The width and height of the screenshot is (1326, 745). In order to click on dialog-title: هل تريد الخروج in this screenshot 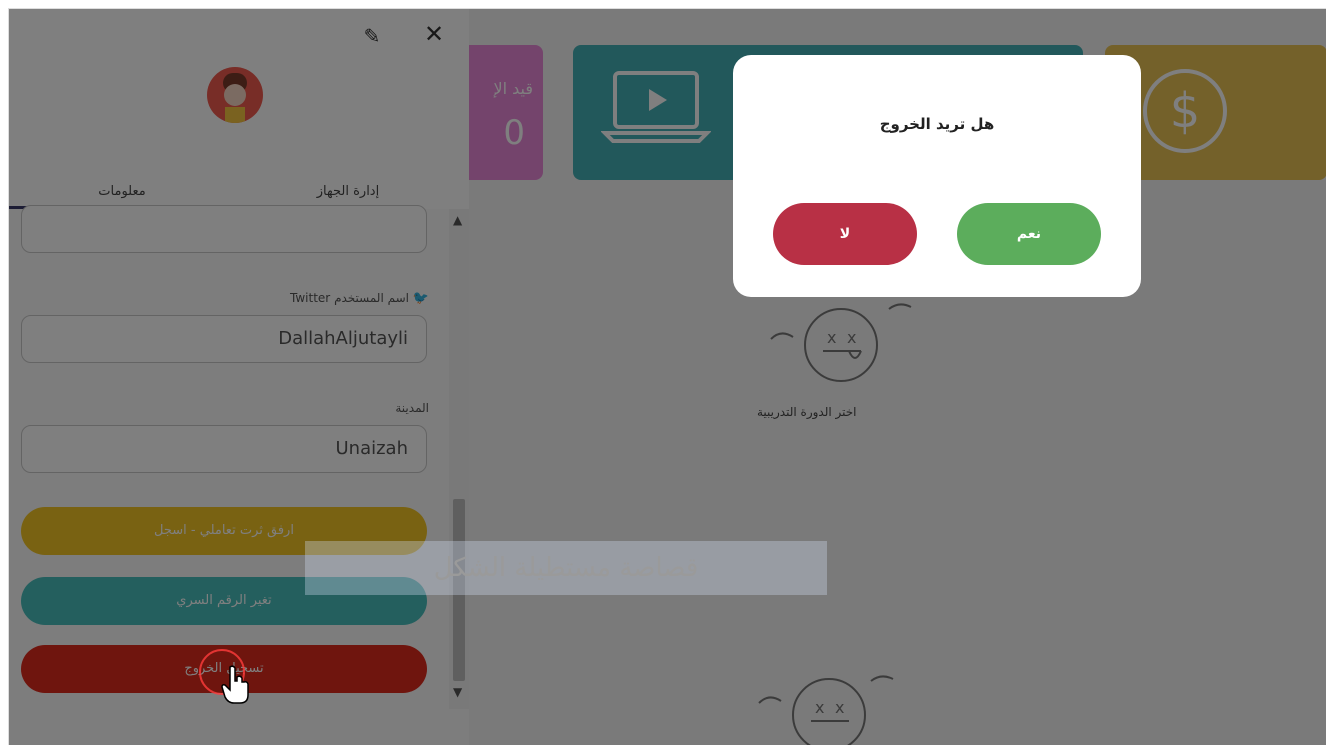, I will do `click(937, 124)`.